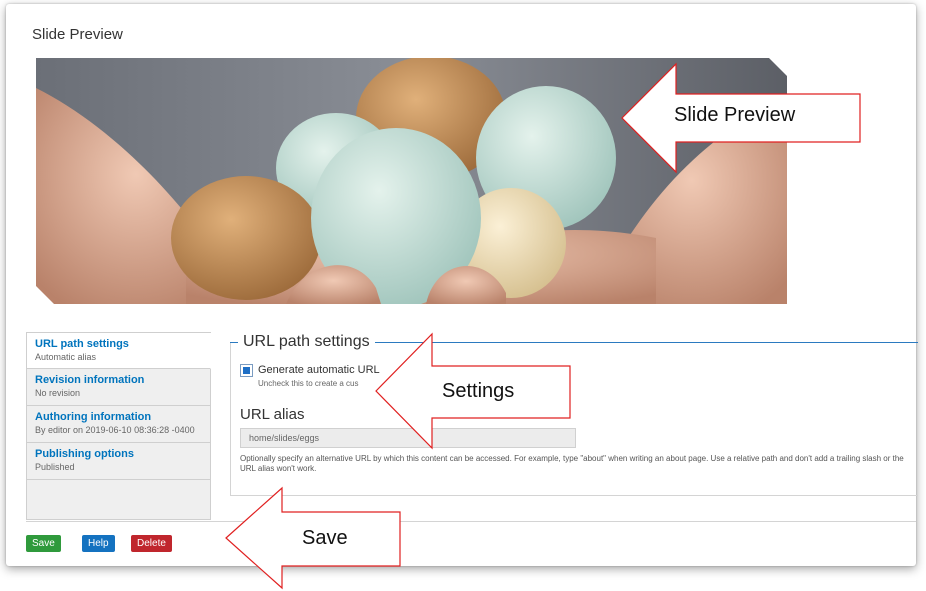 This screenshot has height=591, width=926. I want to click on settings-callout-text: Settings, so click(478, 391).